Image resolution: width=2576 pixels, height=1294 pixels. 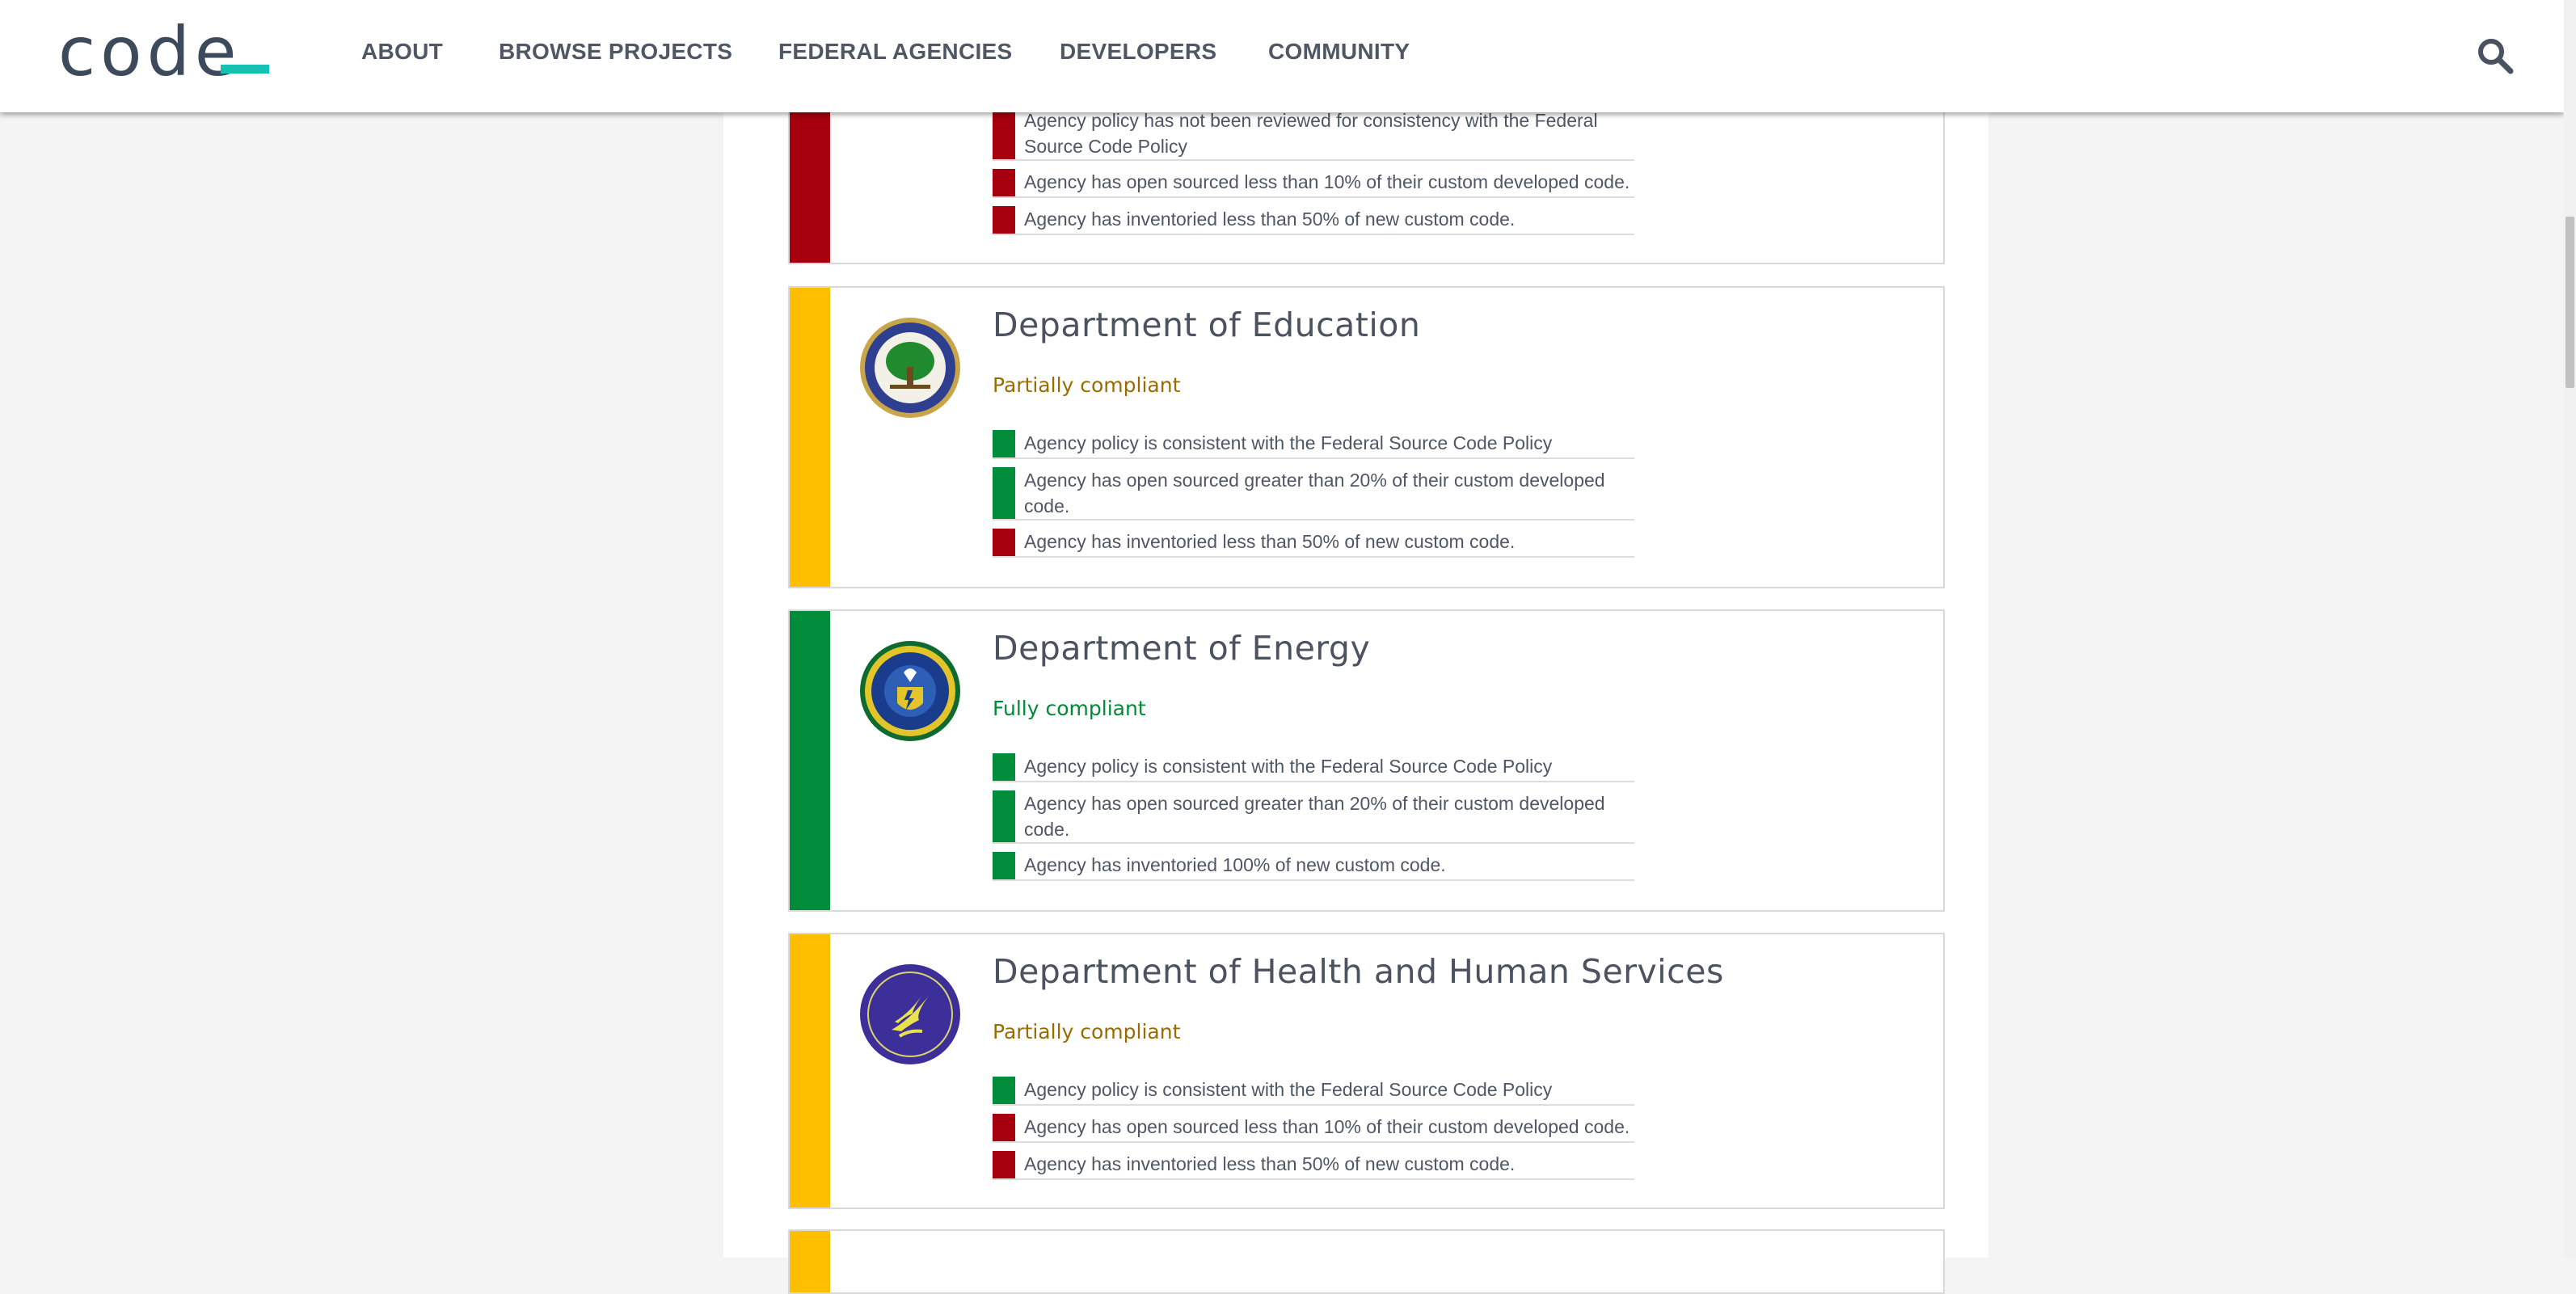 What do you see at coordinates (1181, 648) in the screenshot?
I see `agency-name: Department of Energy` at bounding box center [1181, 648].